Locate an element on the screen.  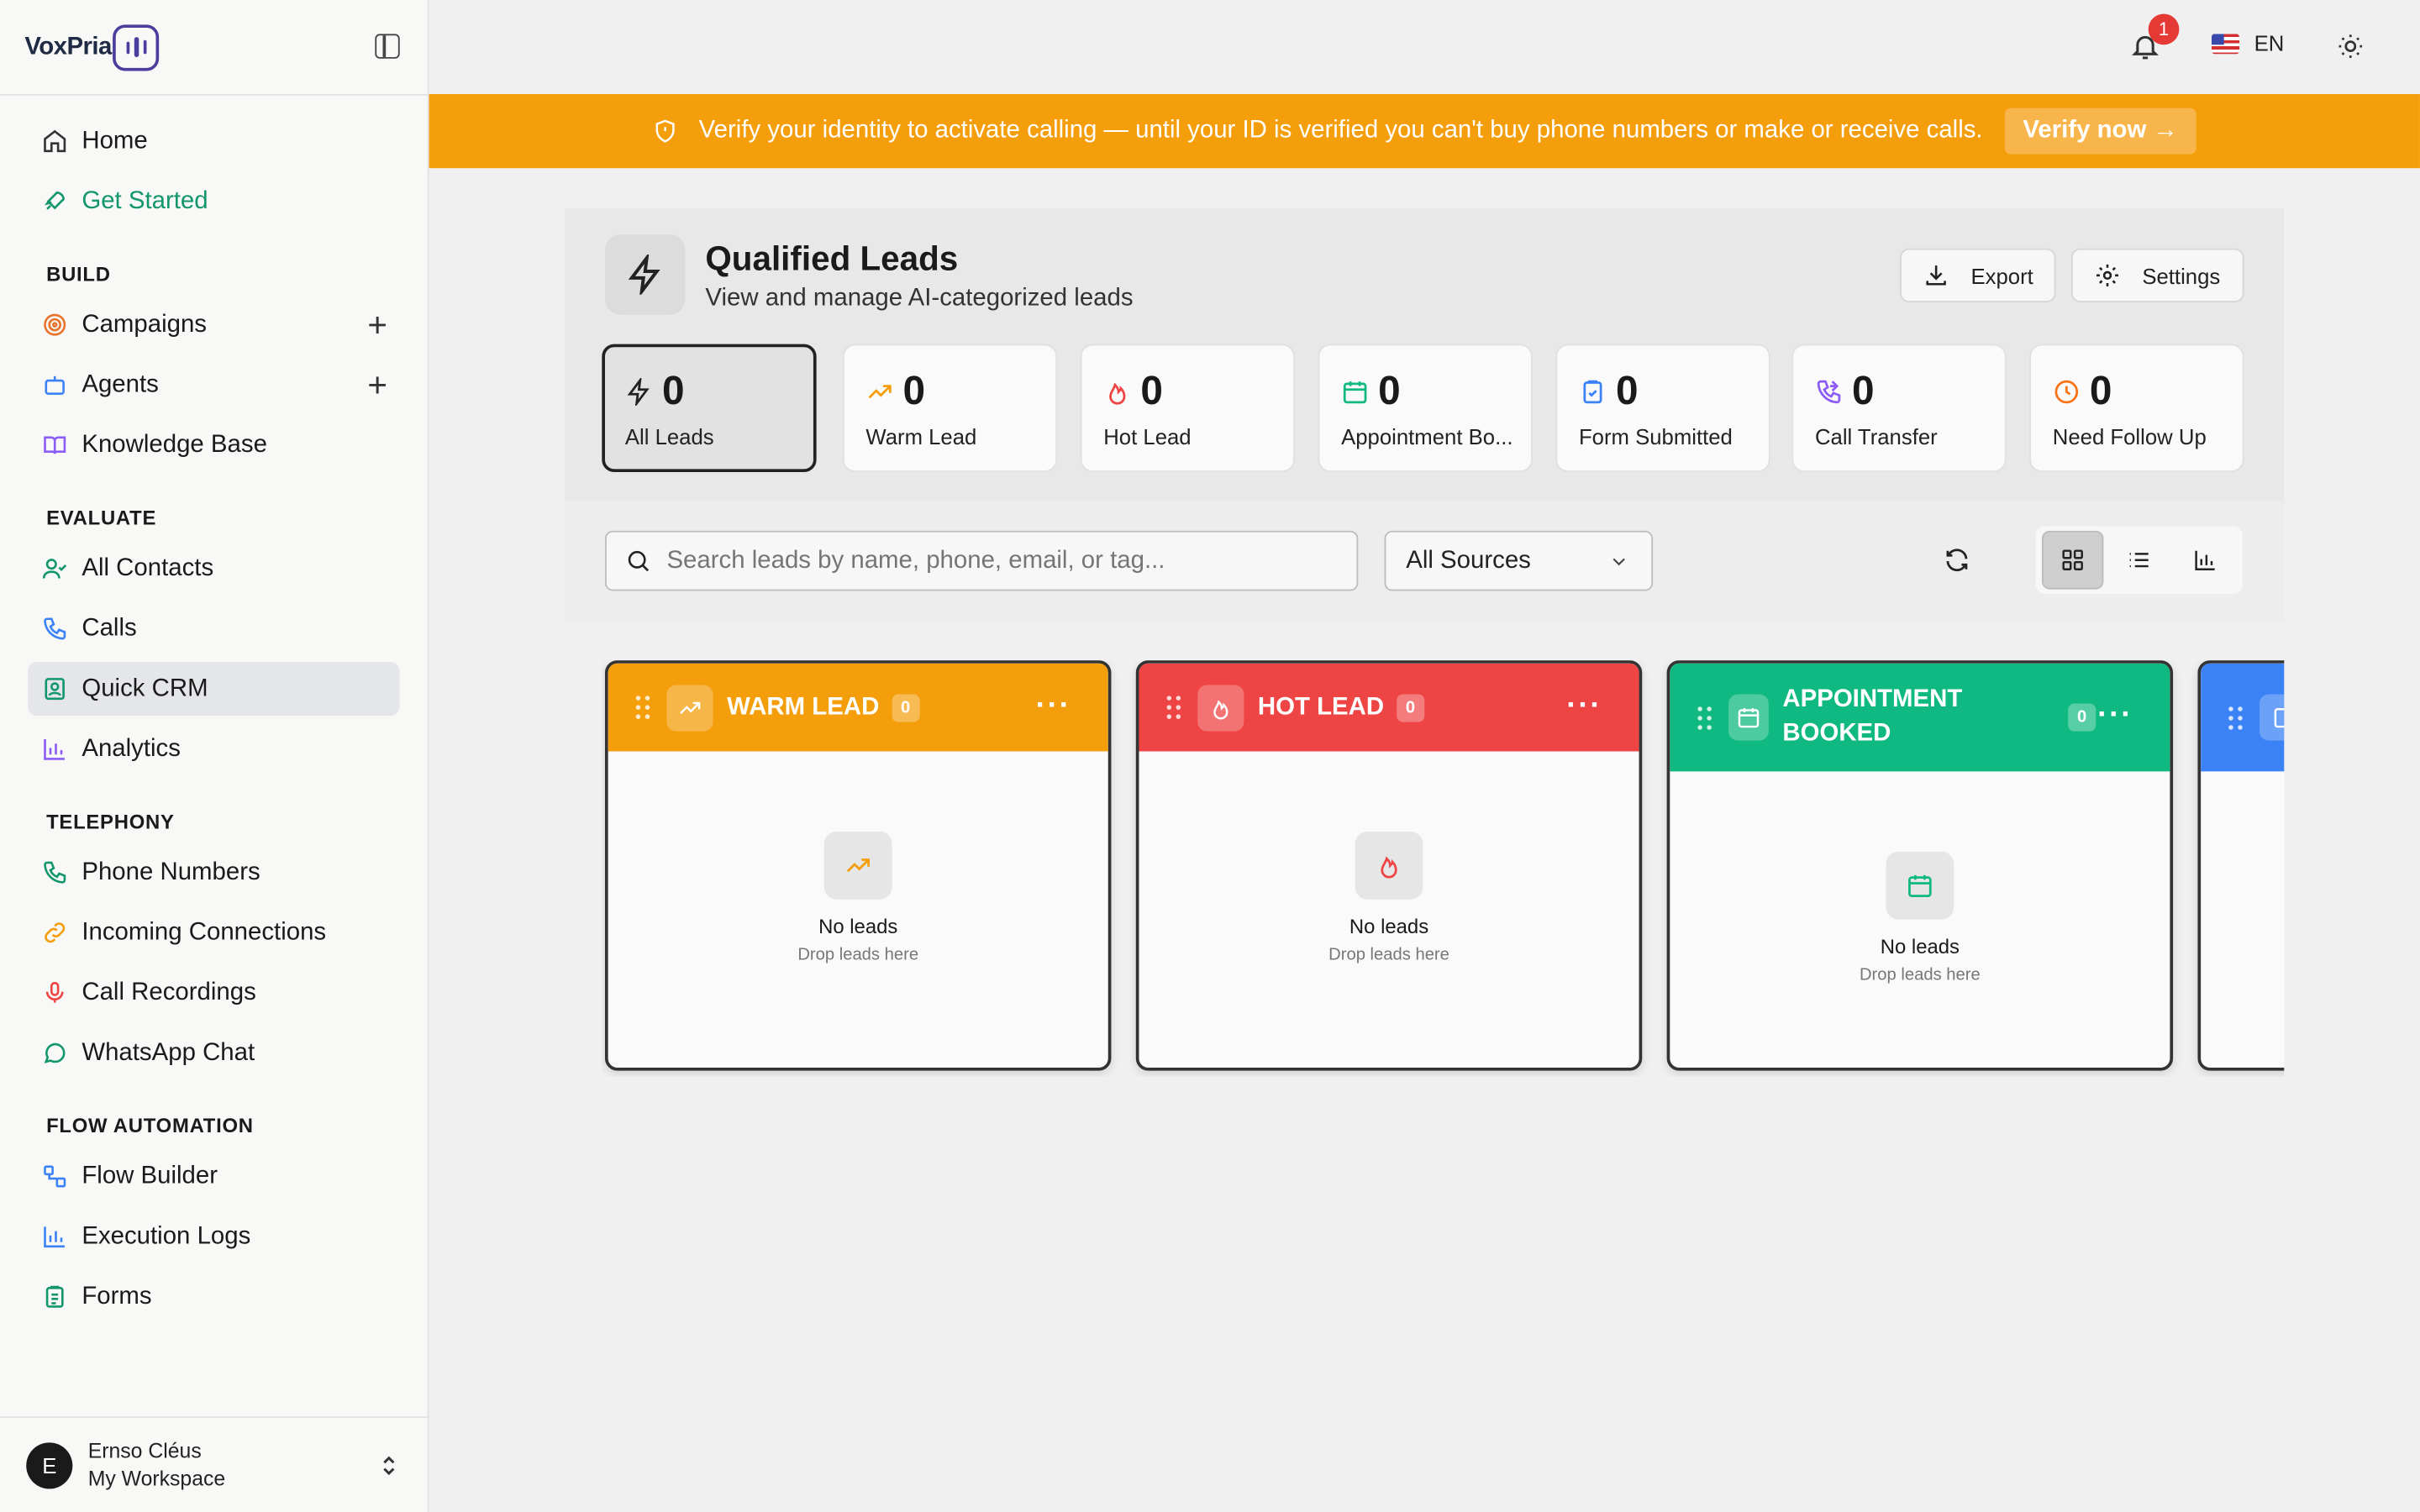
kanban-column-form-submitted is located at coordinates (2241, 865).